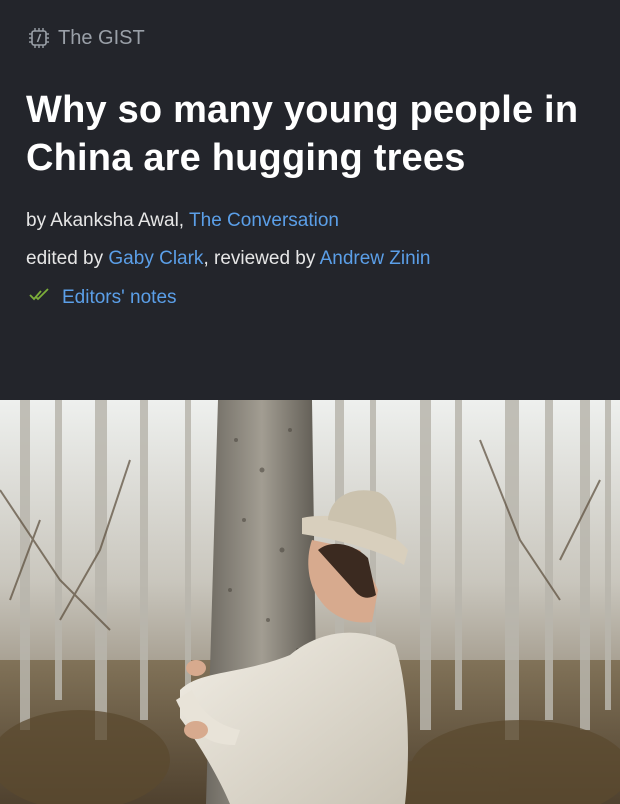 The image size is (620, 804). I want to click on editors-notes-label: Editors' notes, so click(119, 297).